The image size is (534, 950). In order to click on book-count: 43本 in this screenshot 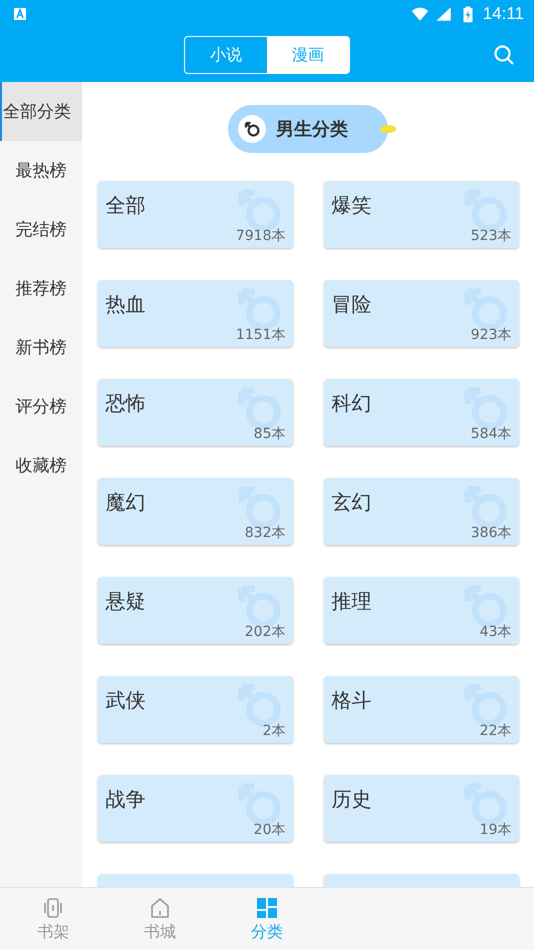, I will do `click(496, 632)`.